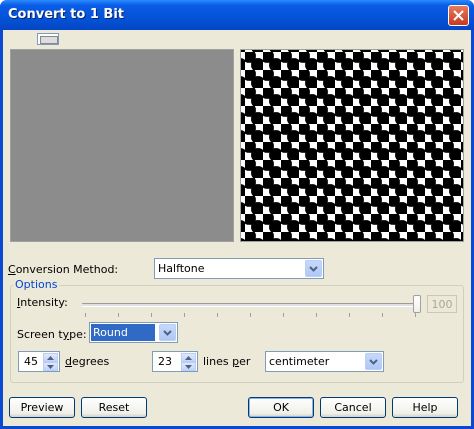 This screenshot has width=474, height=429. Describe the element at coordinates (425, 407) in the screenshot. I see `help-button: Help` at that location.